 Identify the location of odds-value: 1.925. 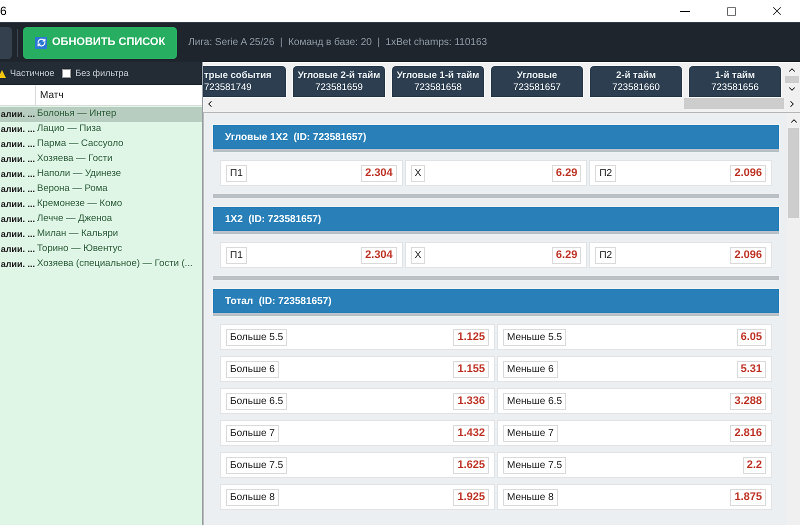
(471, 497).